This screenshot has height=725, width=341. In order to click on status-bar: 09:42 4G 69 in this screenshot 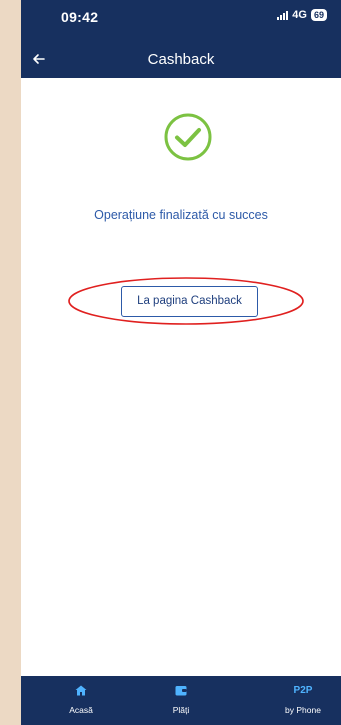, I will do `click(181, 20)`.